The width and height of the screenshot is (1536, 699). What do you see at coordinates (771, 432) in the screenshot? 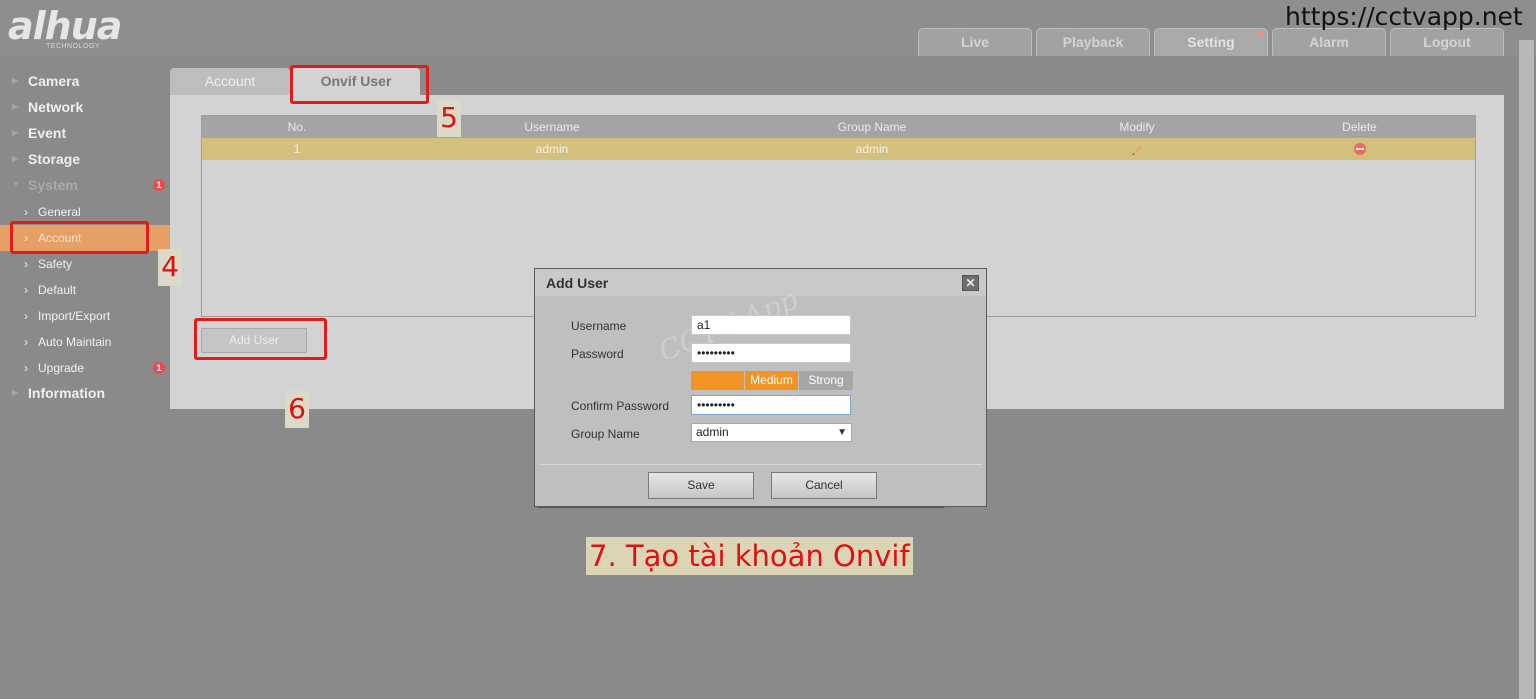
I see `group-name-select: admin ▼` at bounding box center [771, 432].